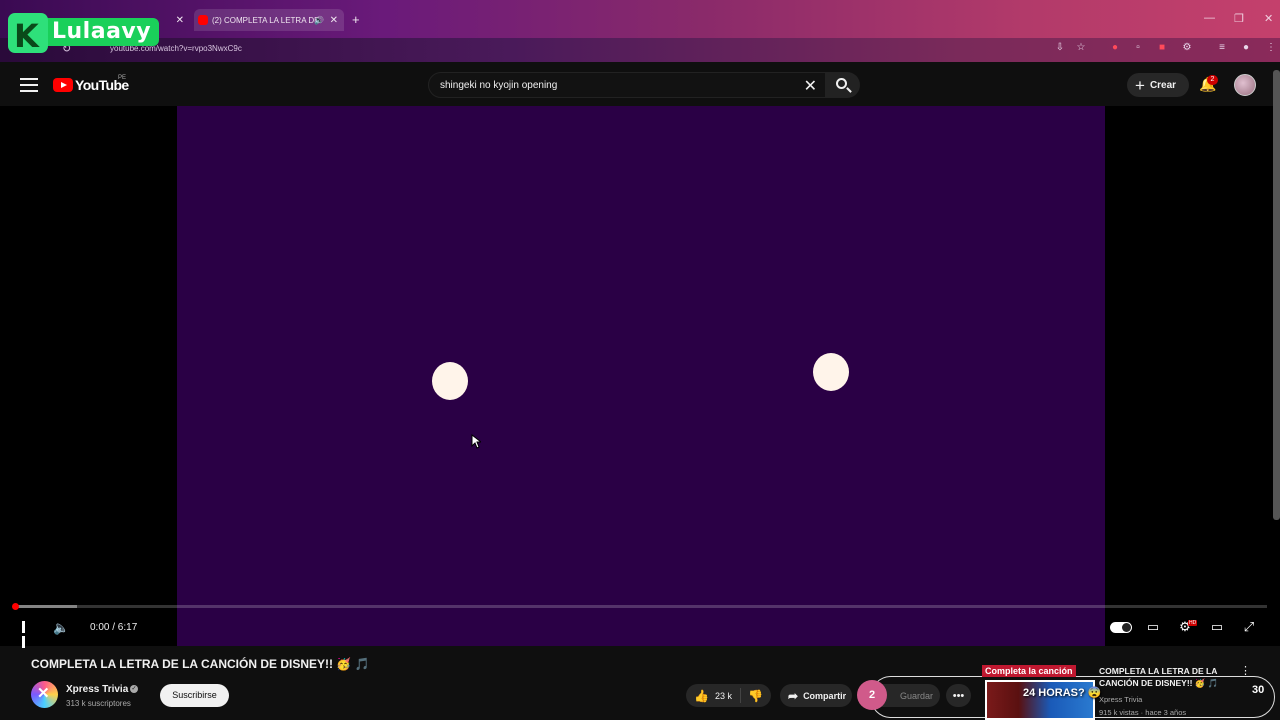 Image resolution: width=1280 pixels, height=720 pixels. What do you see at coordinates (203, 20) in the screenshot?
I see `youtube-favicon-icon` at bounding box center [203, 20].